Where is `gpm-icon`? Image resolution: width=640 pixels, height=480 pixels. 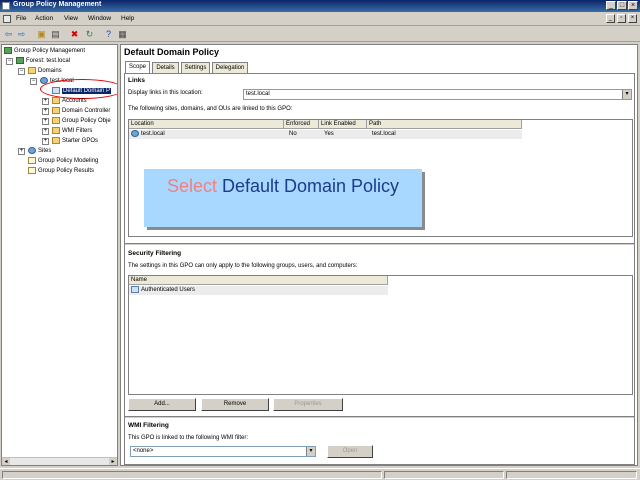
gpm-icon is located at coordinates (8, 50).